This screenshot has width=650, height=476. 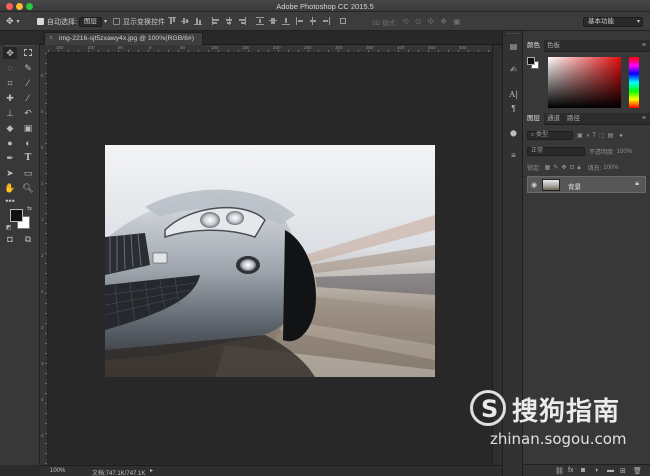 What do you see at coordinates (93, 21) in the screenshot?
I see `auto-select-target-select: 图层 ▾` at bounding box center [93, 21].